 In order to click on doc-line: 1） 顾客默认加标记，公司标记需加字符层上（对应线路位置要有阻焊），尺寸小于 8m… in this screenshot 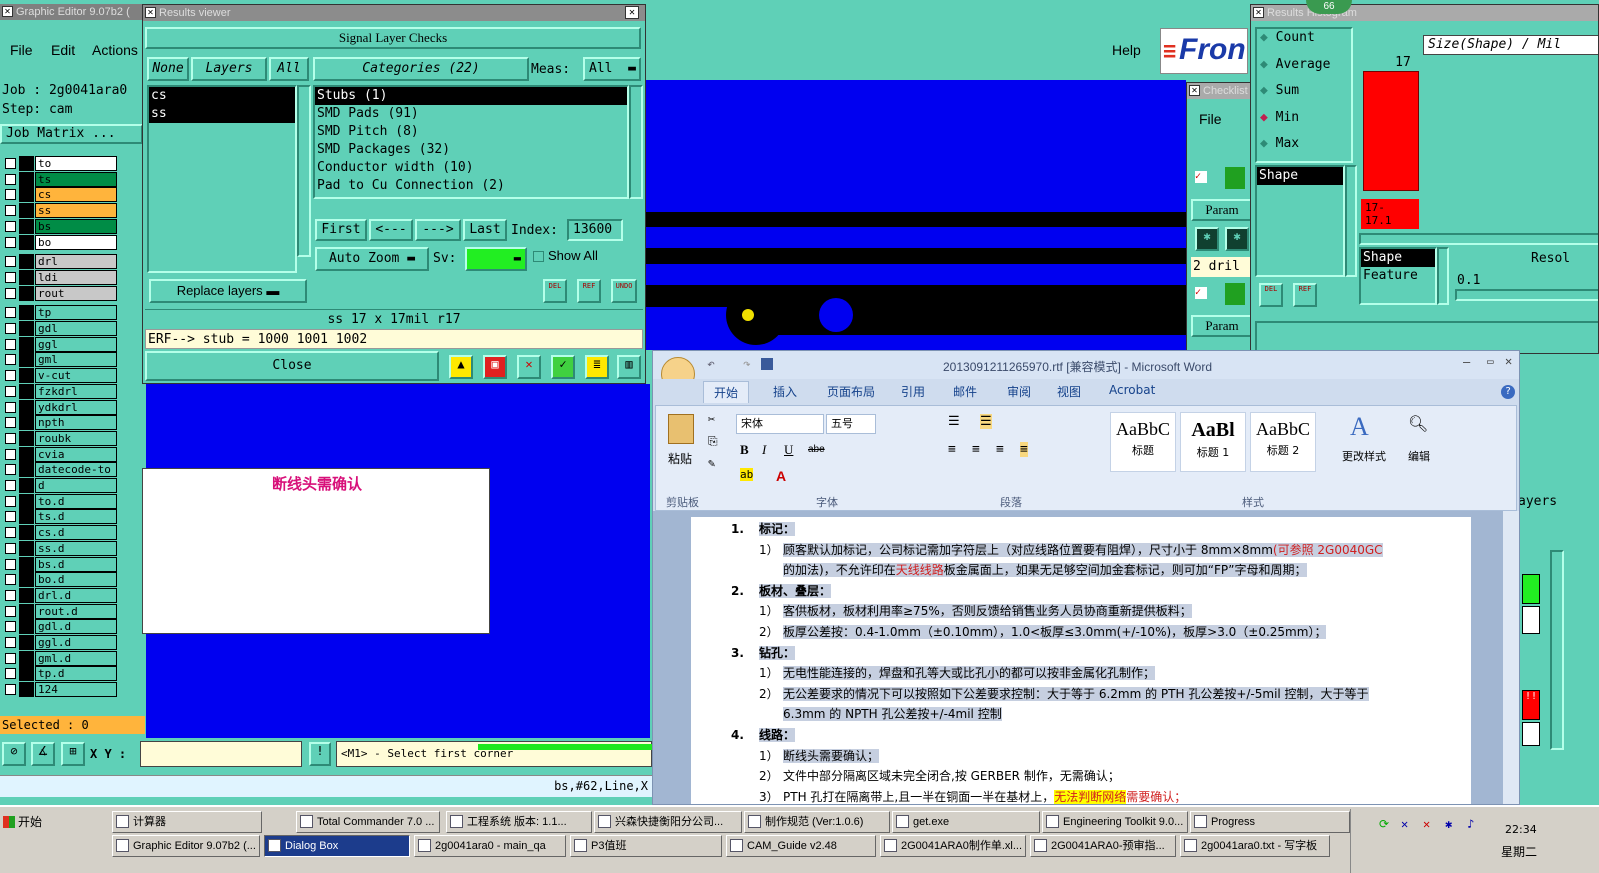, I will do `click(1101, 550)`.